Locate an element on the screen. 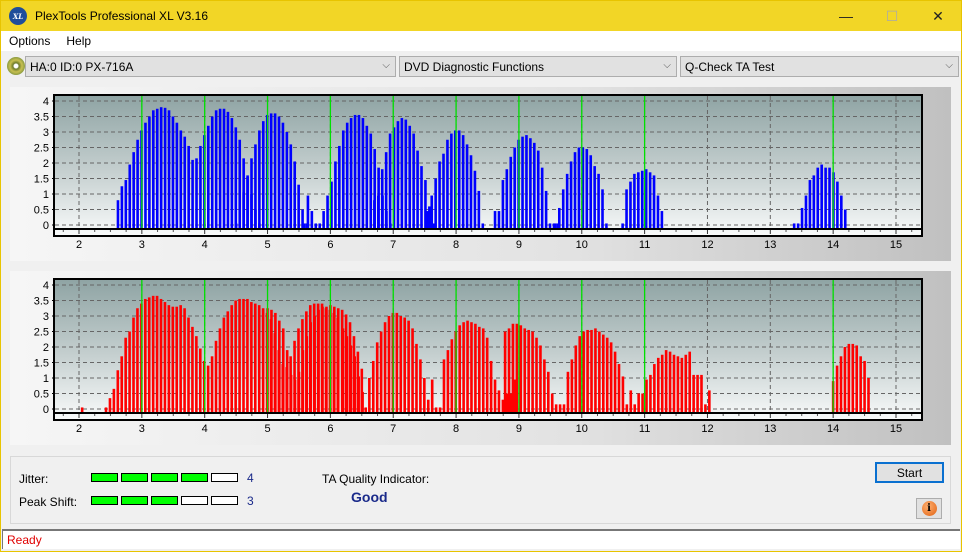  status-bar: Ready is located at coordinates (481, 539).